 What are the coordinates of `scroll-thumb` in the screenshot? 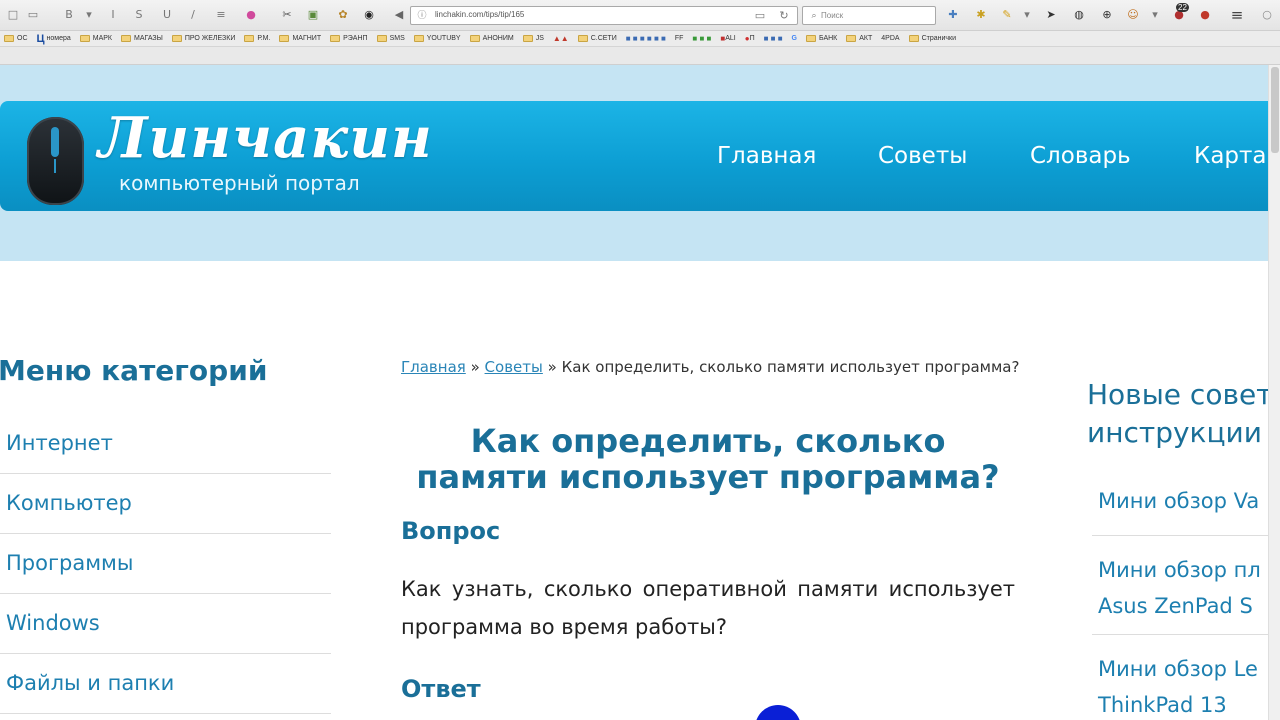 It's located at (1275, 110).